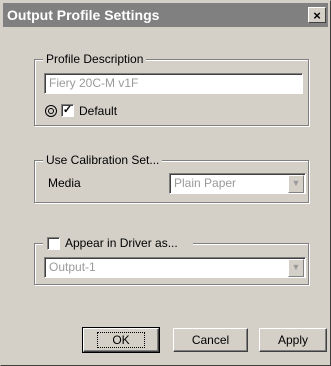  Describe the element at coordinates (51, 111) in the screenshot. I see `target-icon` at that location.